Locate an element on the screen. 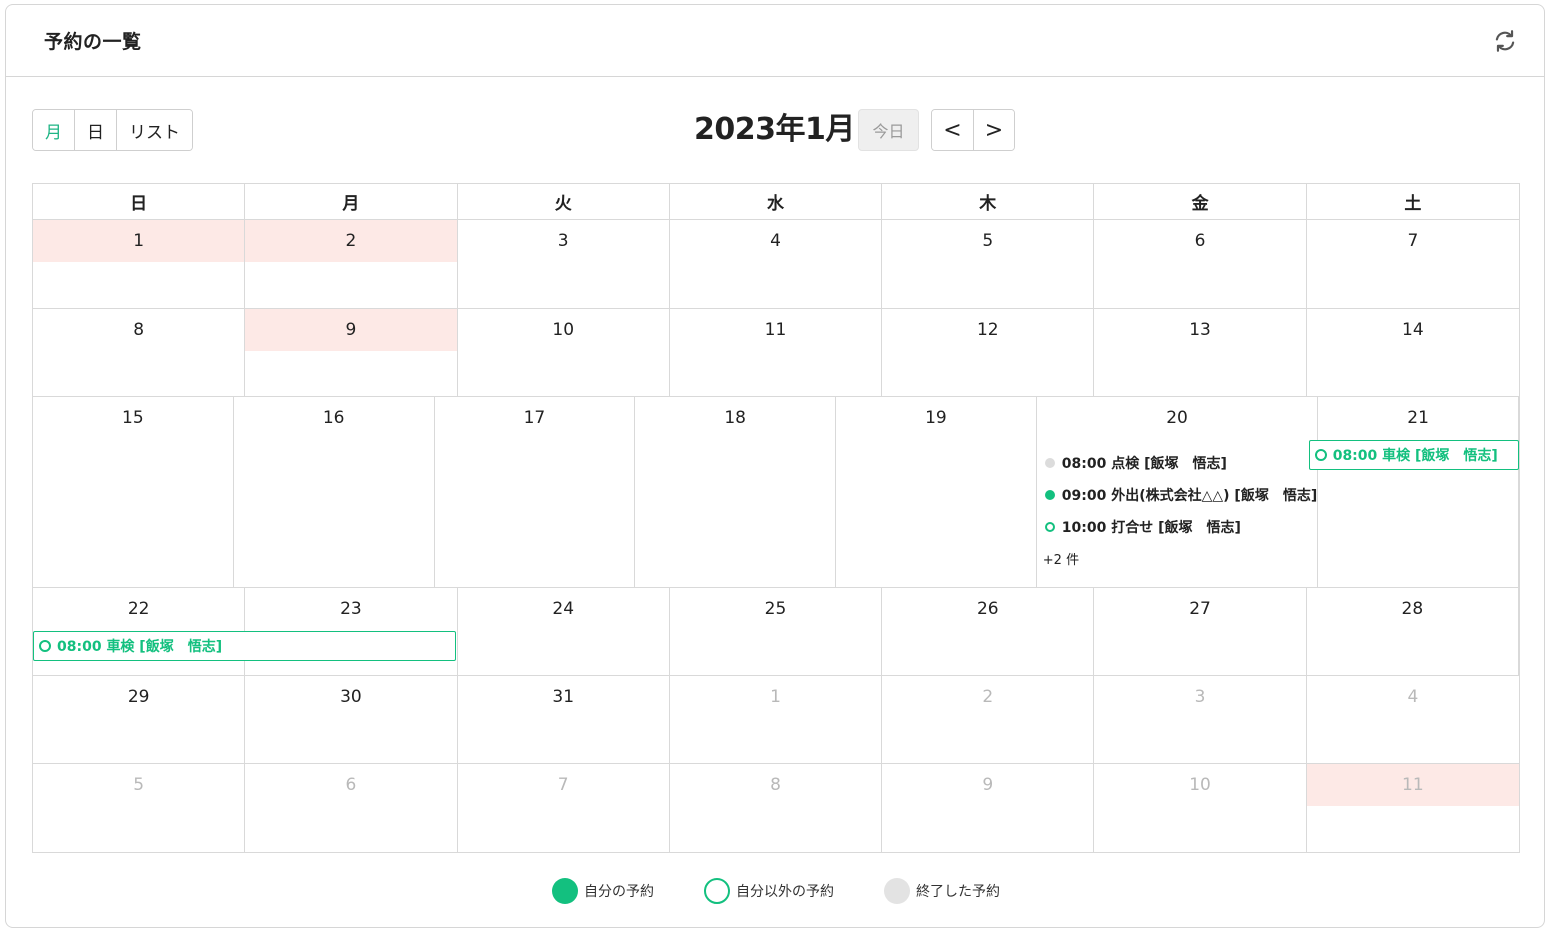 The image size is (1547, 932). event-item: 08:00 点検 [飯塚 悟志] is located at coordinates (1179, 463).